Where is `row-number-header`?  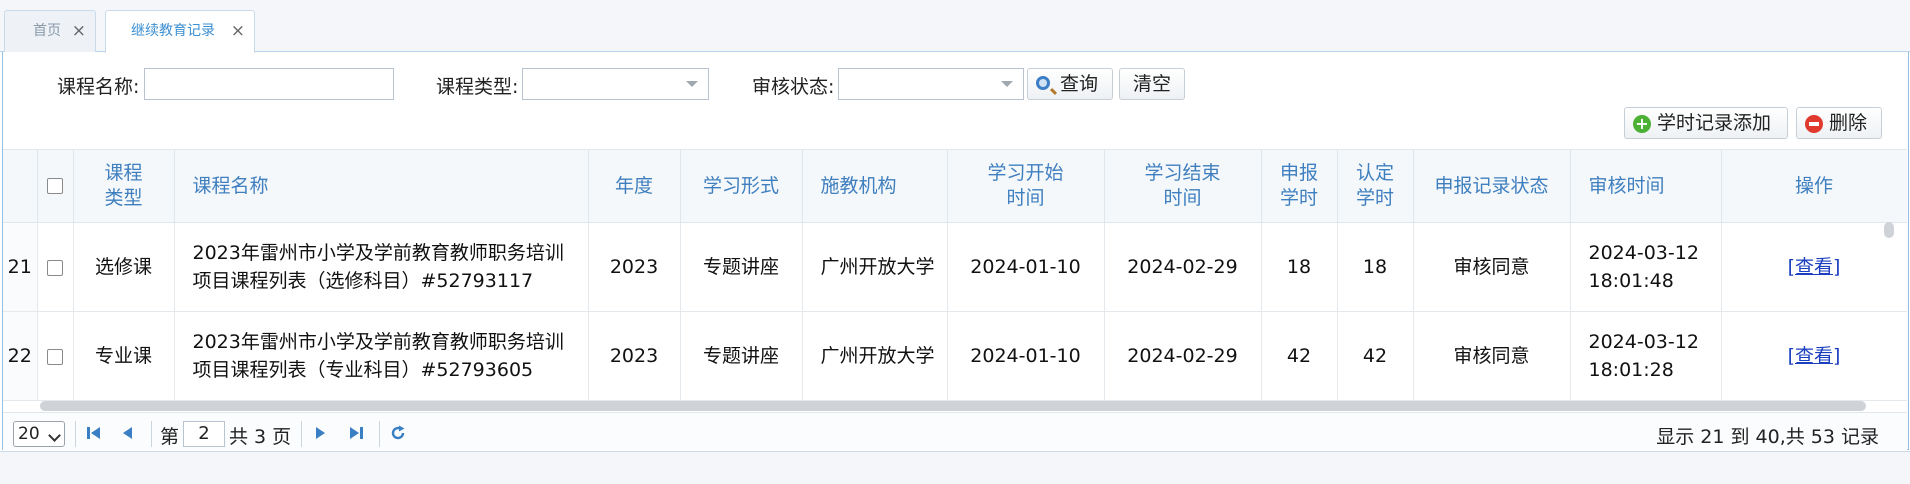 row-number-header is located at coordinates (20, 186).